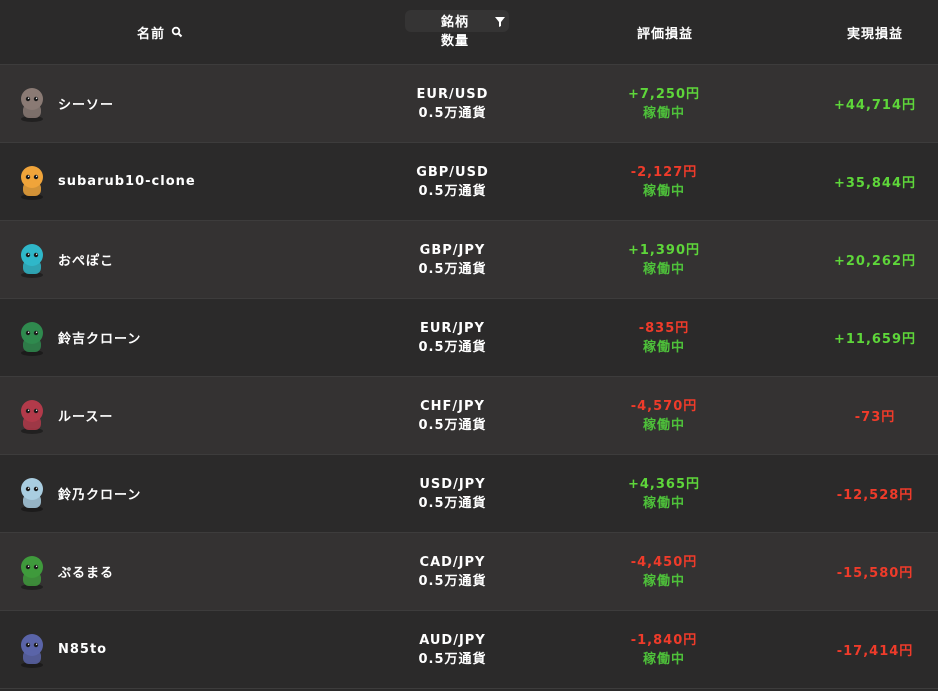 Image resolution: width=938 pixels, height=691 pixels. Describe the element at coordinates (452, 494) in the screenshot. I see `pair-cell: USD/JPY 0.5万通貨` at that location.